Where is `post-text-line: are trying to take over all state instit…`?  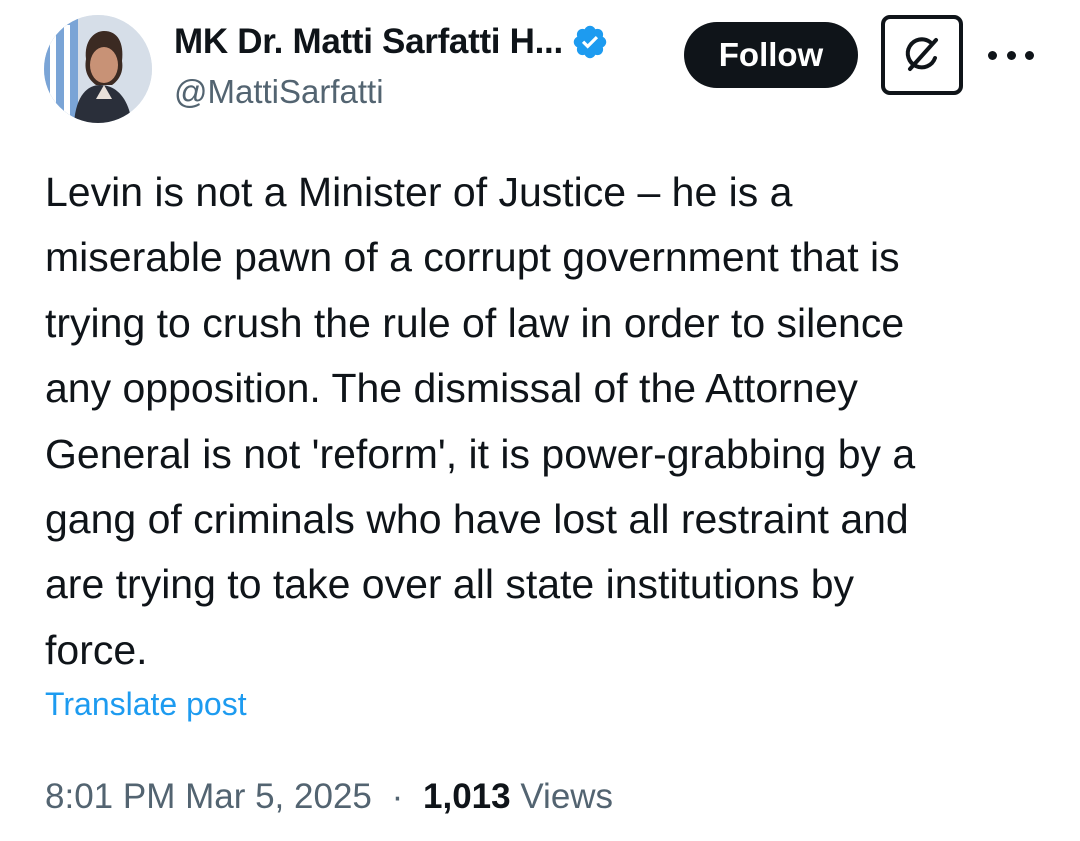
post-text-line: are trying to take over all state instit… is located at coordinates (450, 584).